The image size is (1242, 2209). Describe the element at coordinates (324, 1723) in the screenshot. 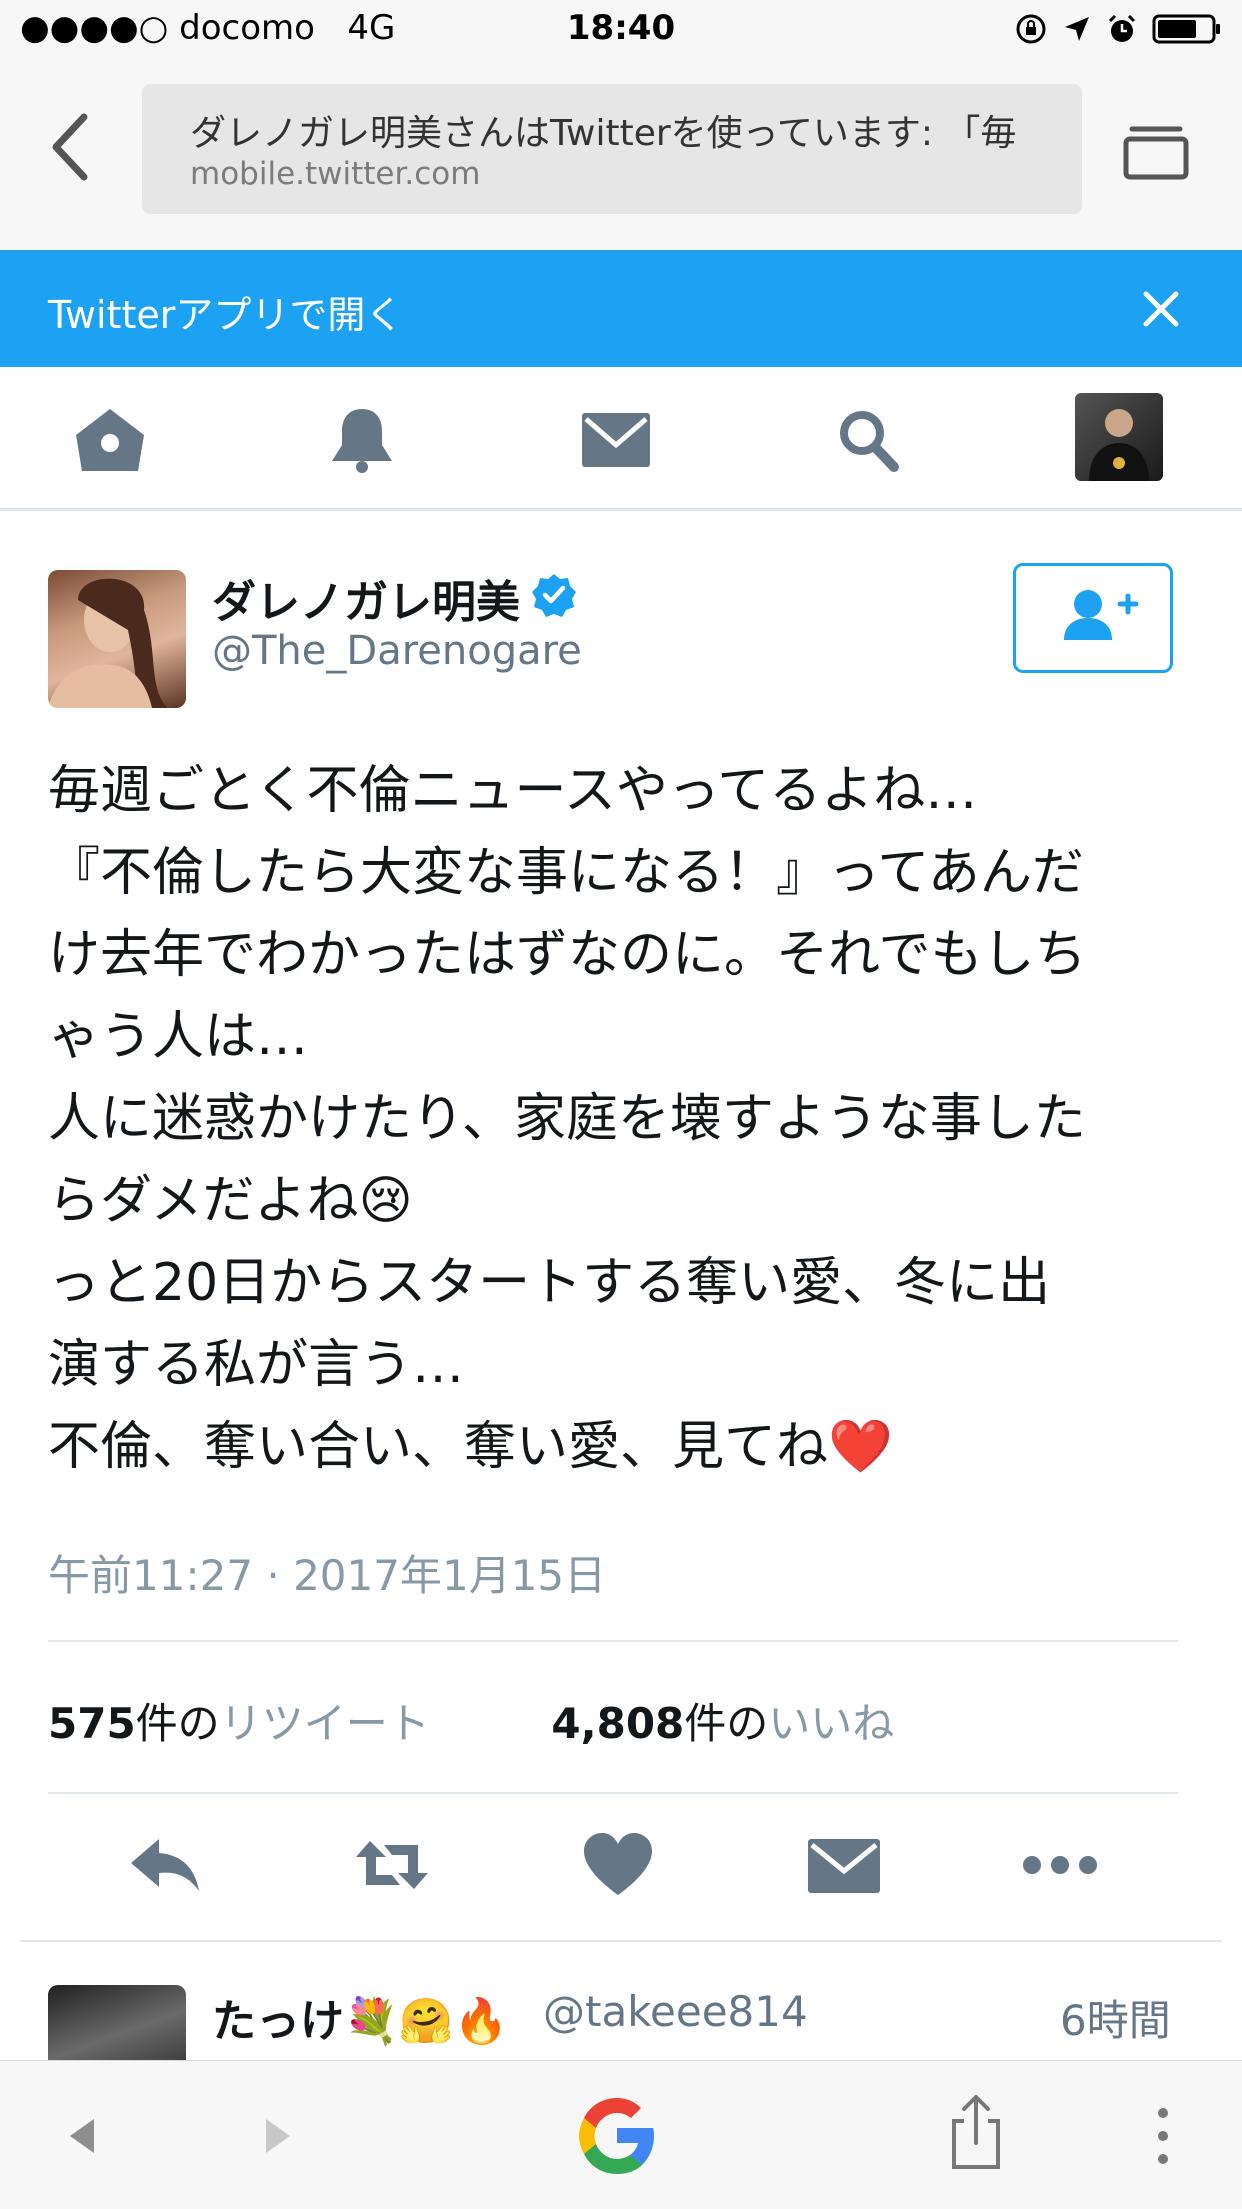

I see `retweet-label: リツイート` at that location.